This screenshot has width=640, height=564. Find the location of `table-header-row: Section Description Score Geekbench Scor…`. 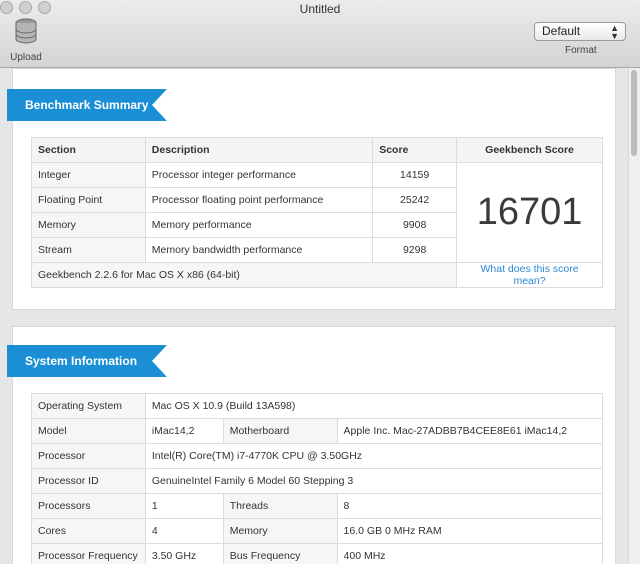

table-header-row: Section Description Score Geekbench Scor… is located at coordinates (317, 150).